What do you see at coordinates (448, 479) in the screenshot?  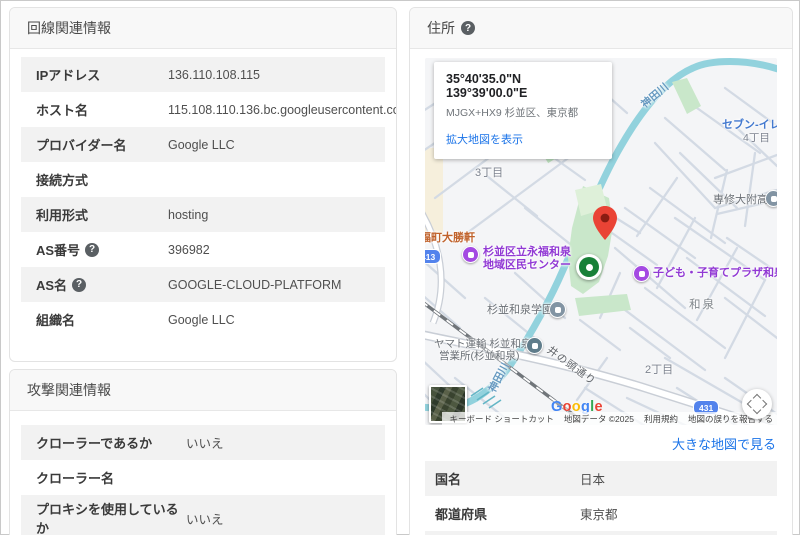 I see `row-label: 国名` at bounding box center [448, 479].